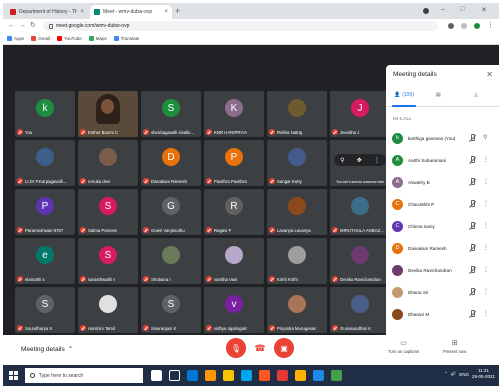 Image resolution: width=502 pixels, height=389 pixels. Describe the element at coordinates (297, 212) in the screenshot. I see `participant-tile: Lavanya Lavanya` at that location.